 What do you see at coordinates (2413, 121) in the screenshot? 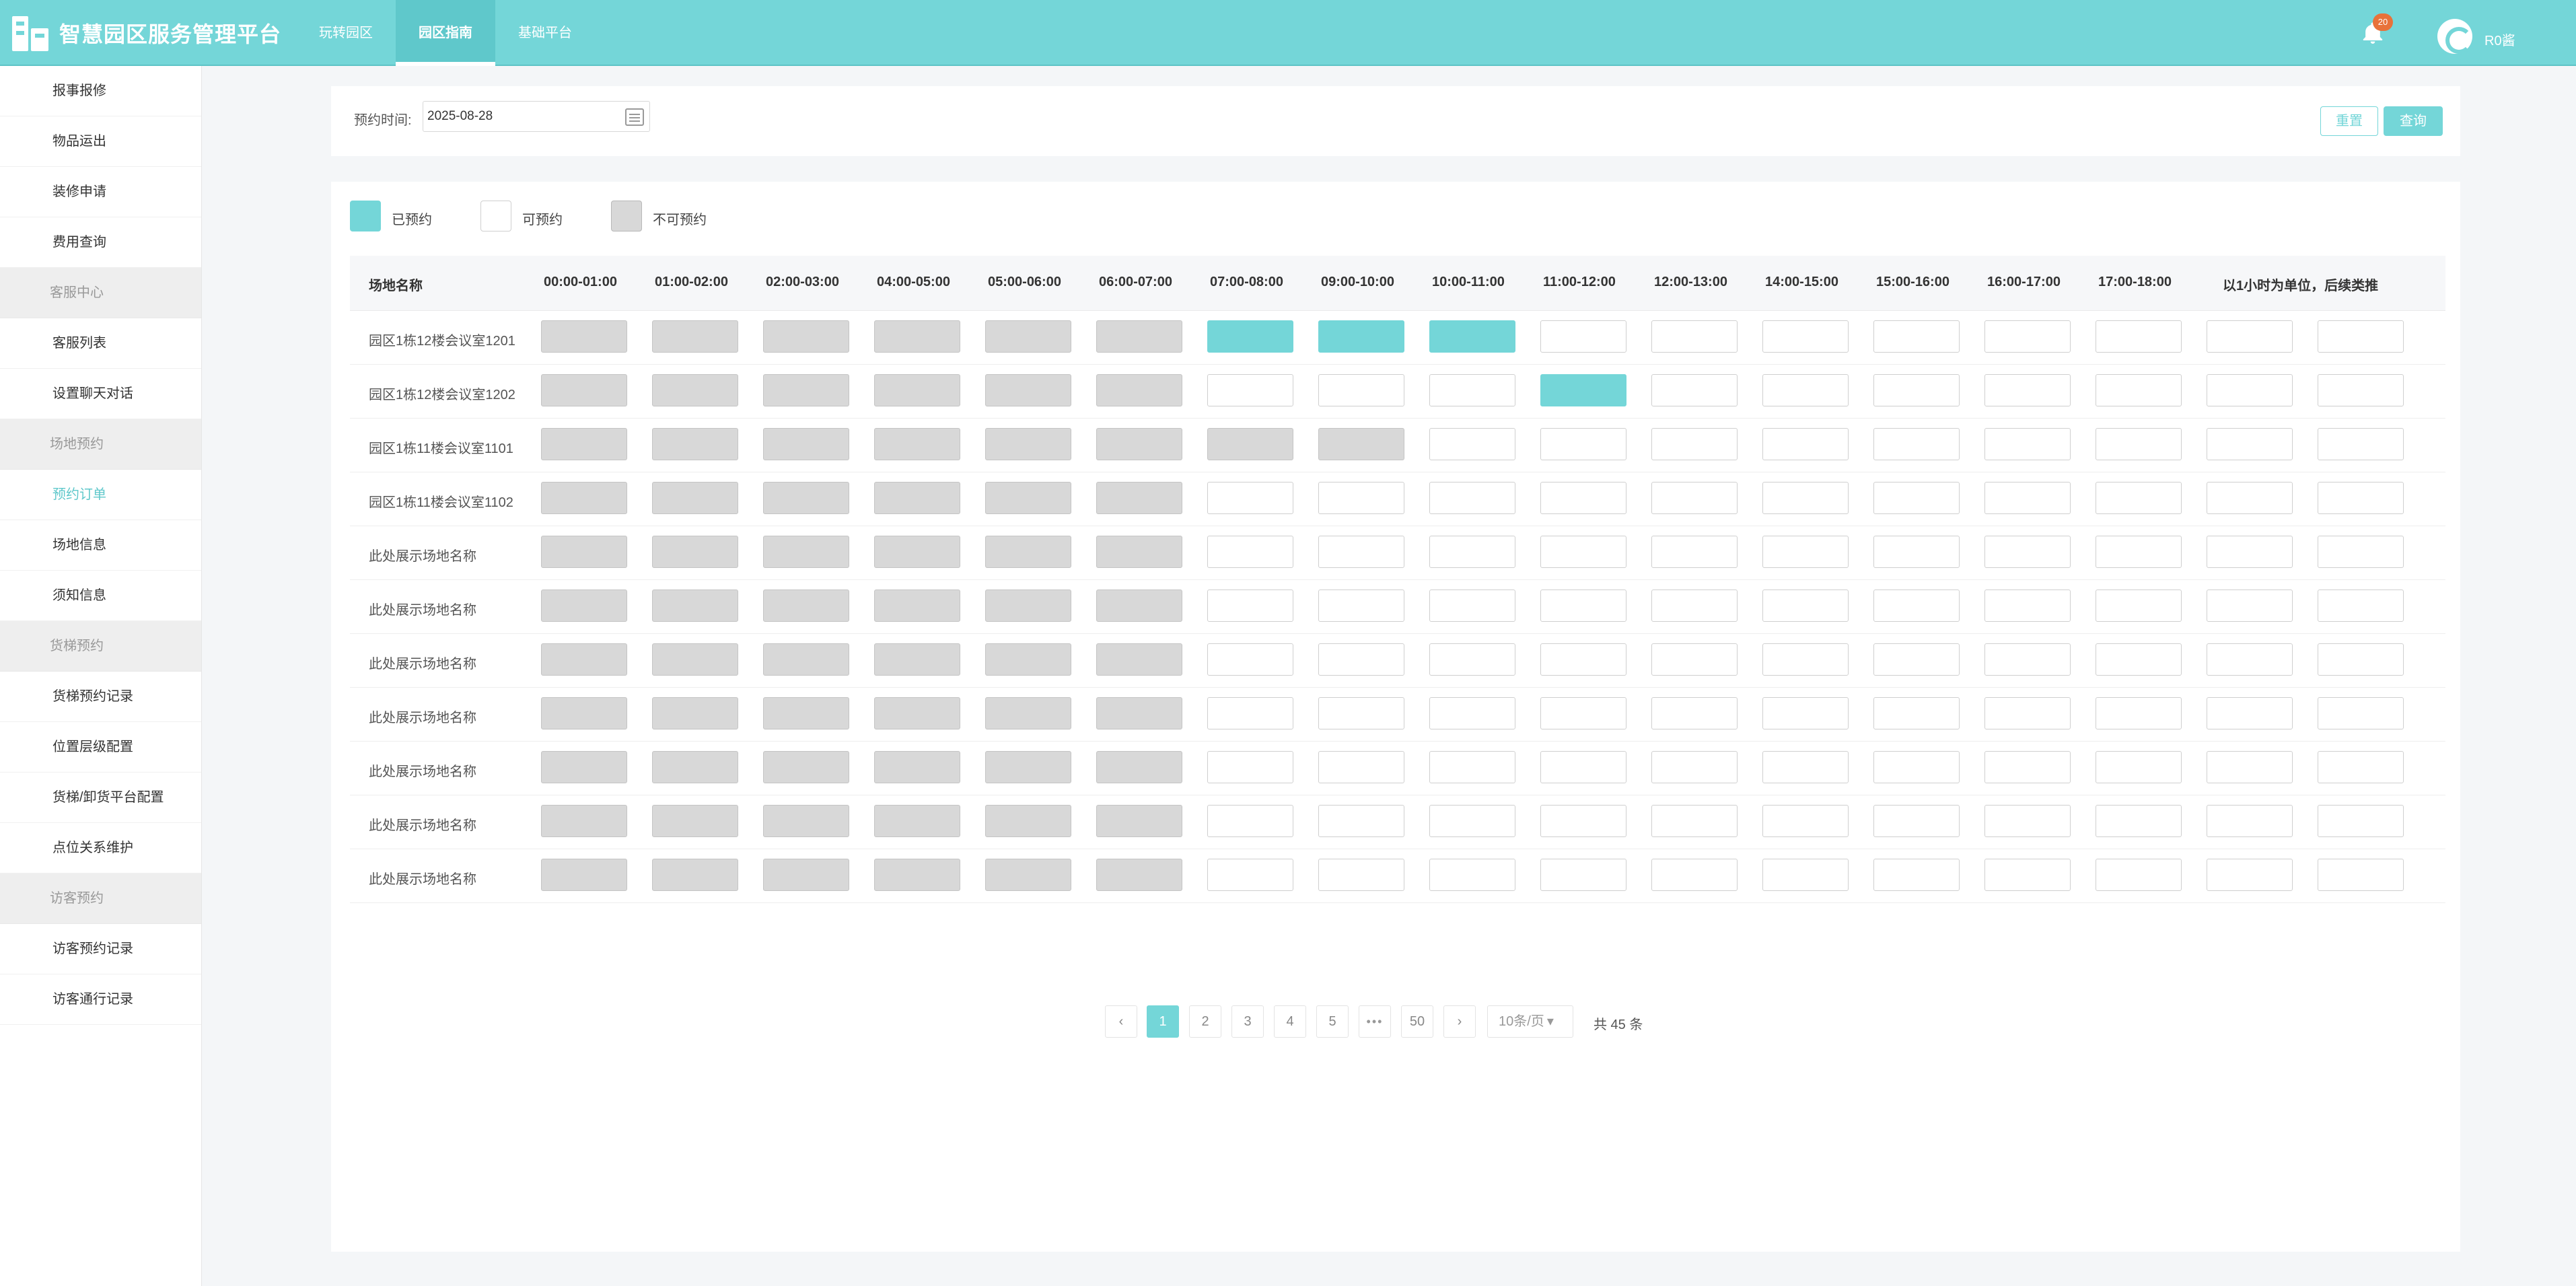
I see `query-button: 查询` at bounding box center [2413, 121].